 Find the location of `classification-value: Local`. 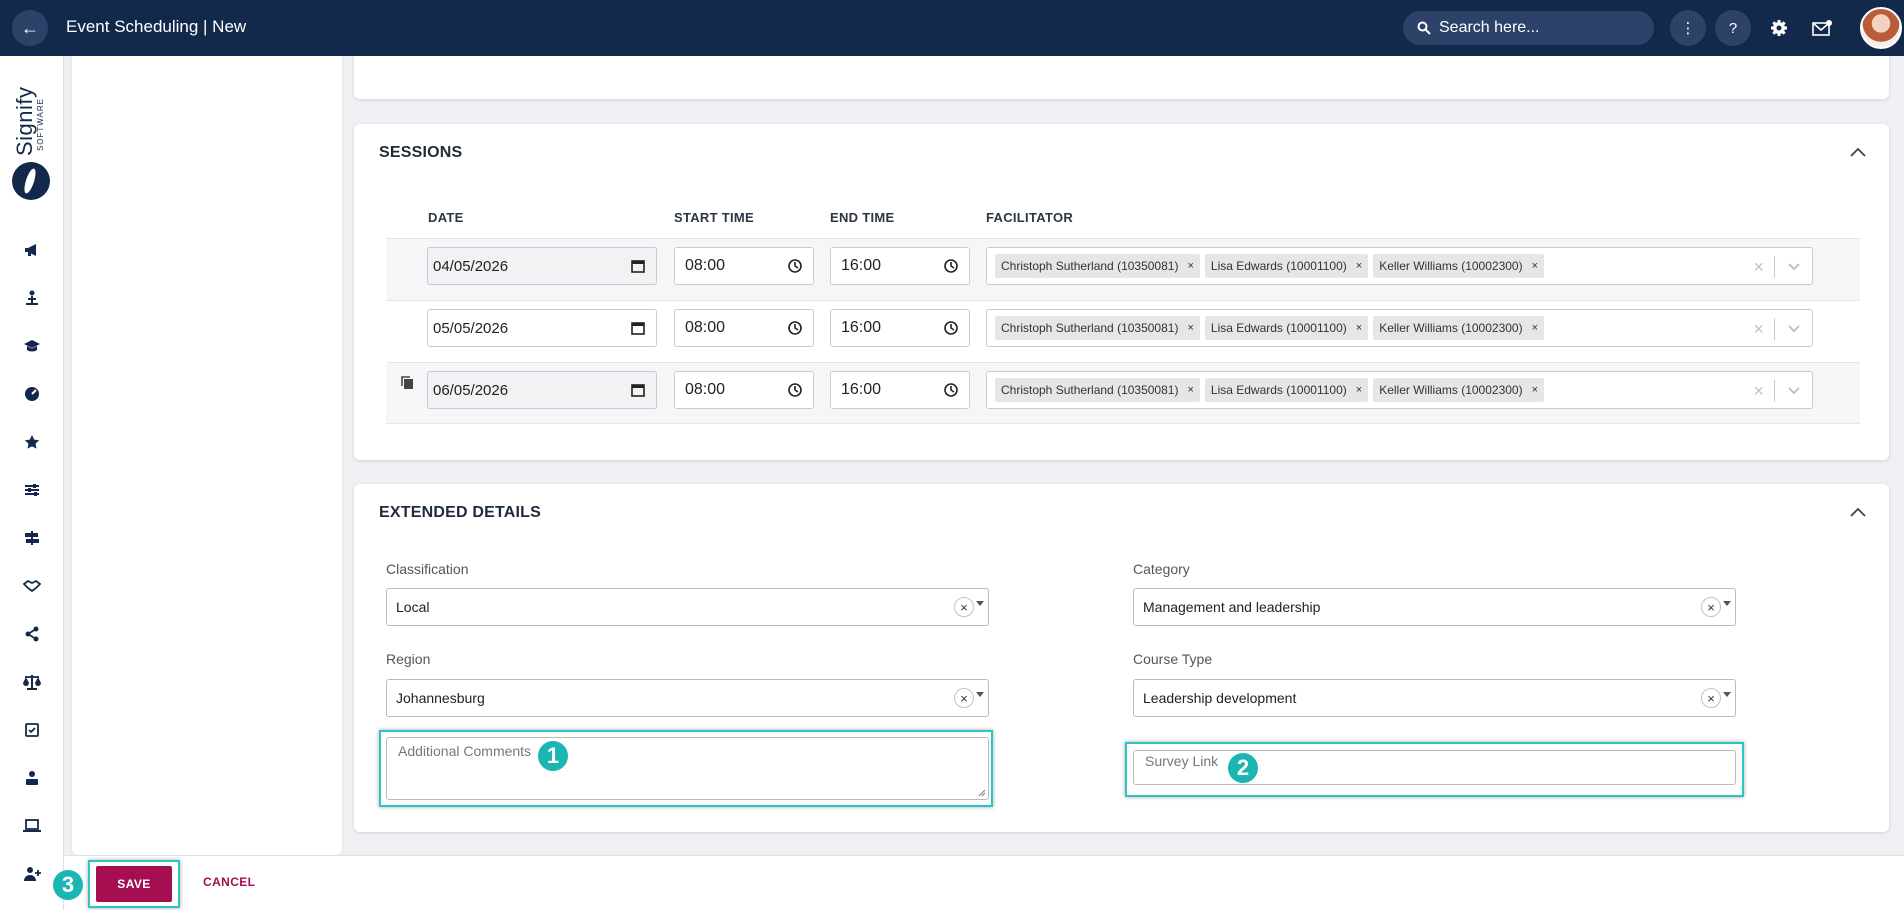

classification-value: Local is located at coordinates (413, 607).